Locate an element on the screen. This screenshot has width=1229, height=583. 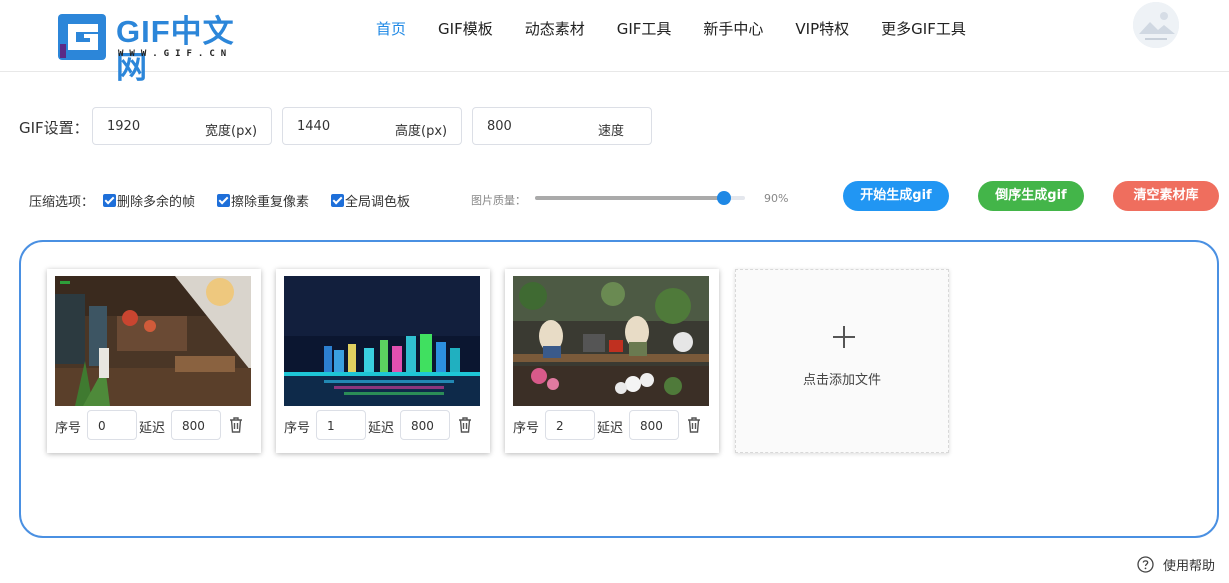
avatar is located at coordinates (1156, 25).